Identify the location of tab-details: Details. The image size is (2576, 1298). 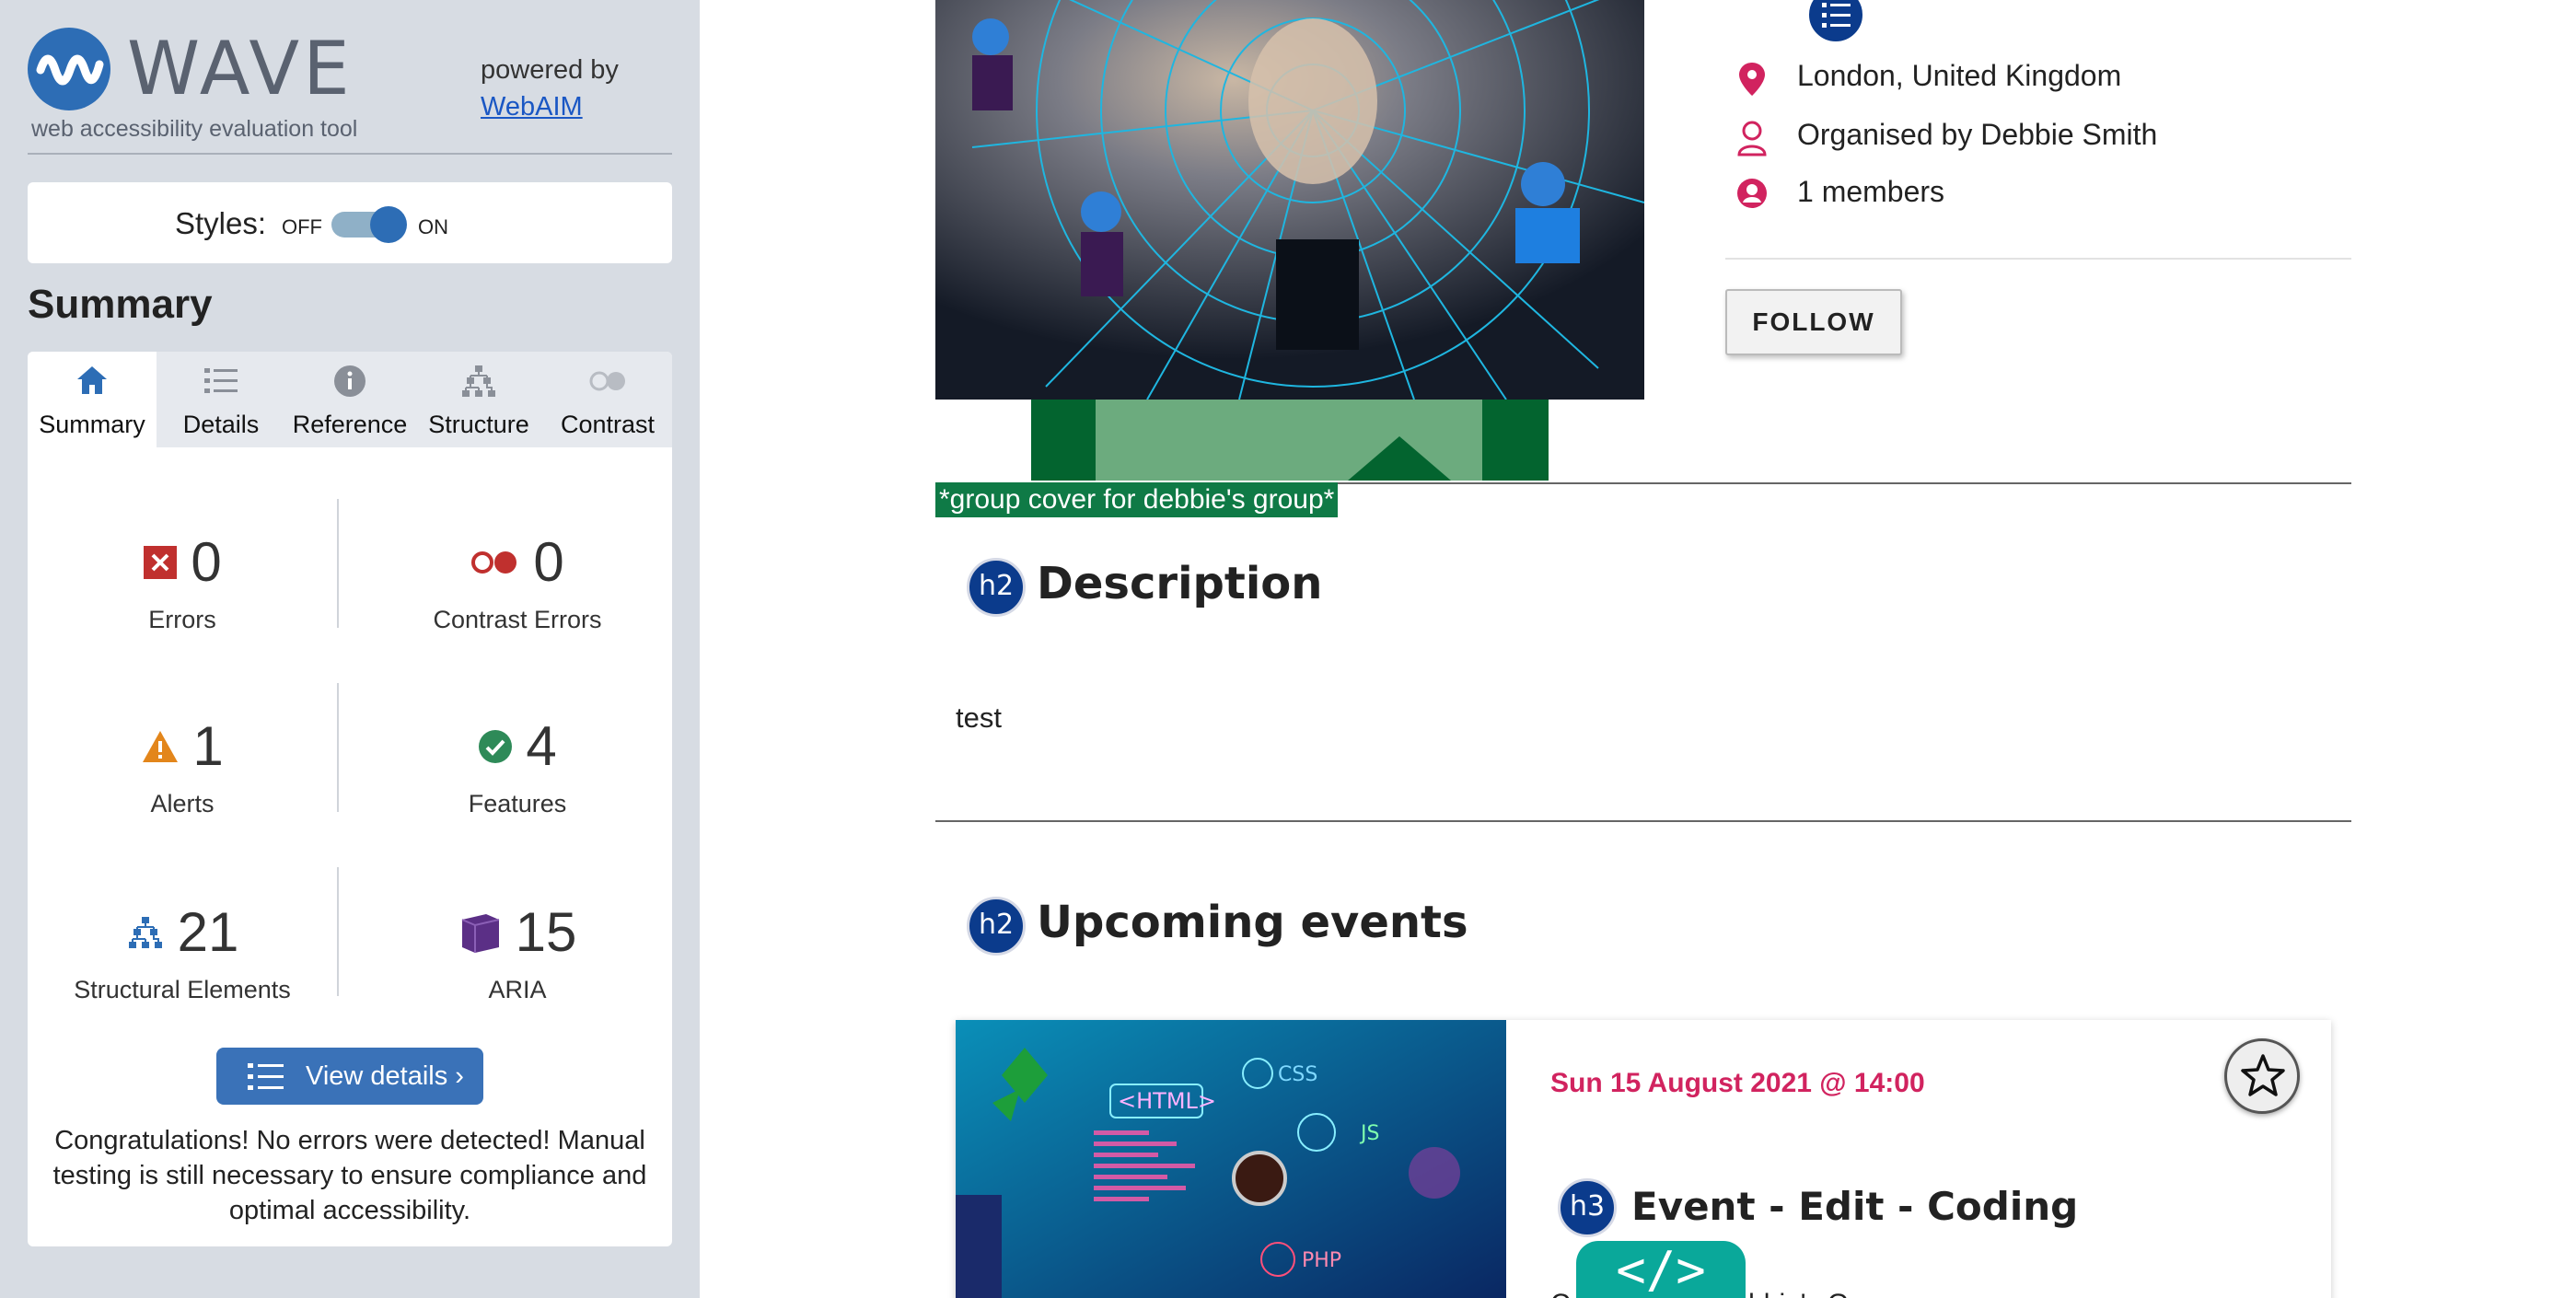
(221, 399).